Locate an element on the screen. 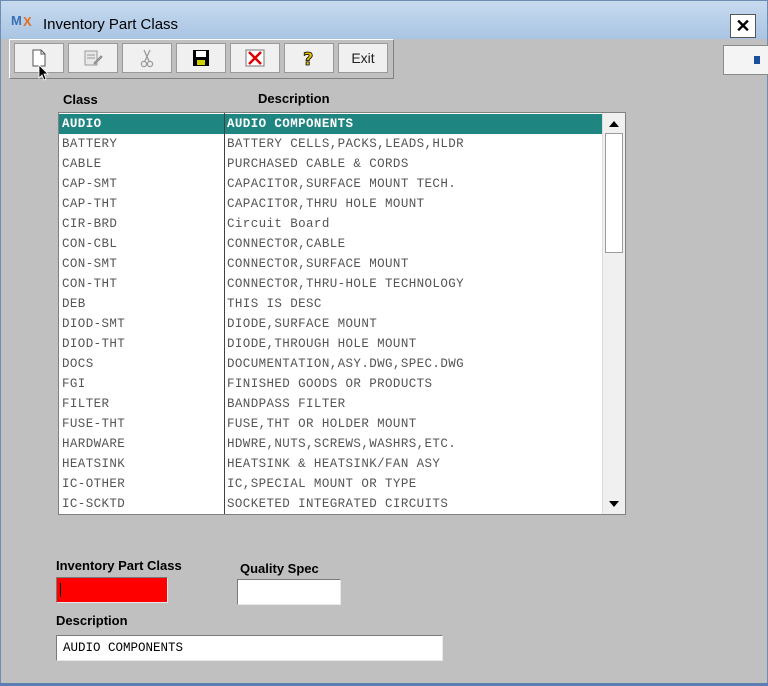  class-cell: CON-THT is located at coordinates (90, 284).